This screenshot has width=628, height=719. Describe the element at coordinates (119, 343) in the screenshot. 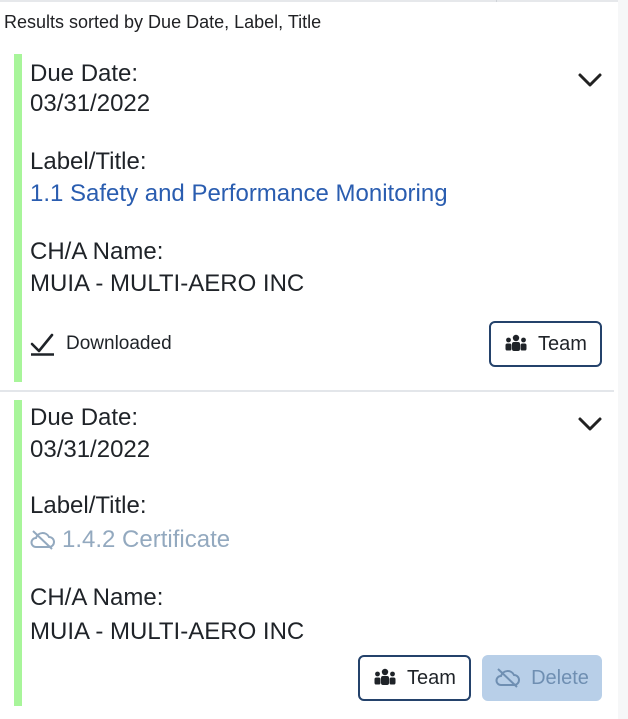

I see `download-status-label: Downloaded` at that location.